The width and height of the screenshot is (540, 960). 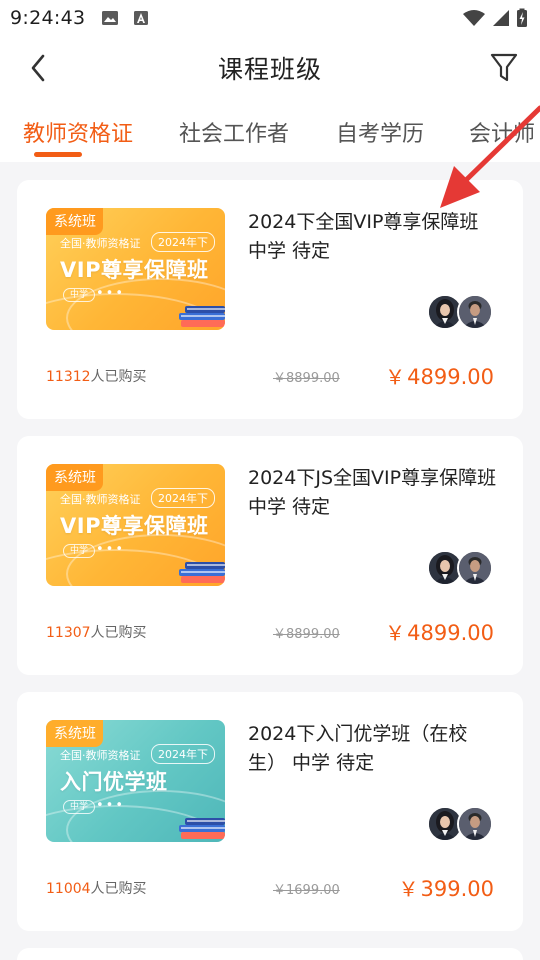 I want to click on filter-funnel-icon, so click(x=504, y=67).